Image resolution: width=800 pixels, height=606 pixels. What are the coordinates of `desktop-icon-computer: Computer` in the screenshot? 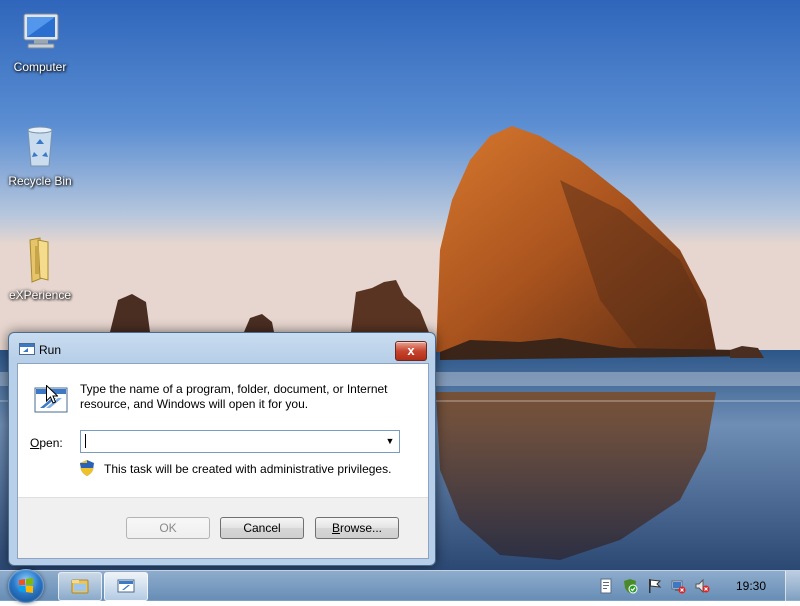 It's located at (40, 41).